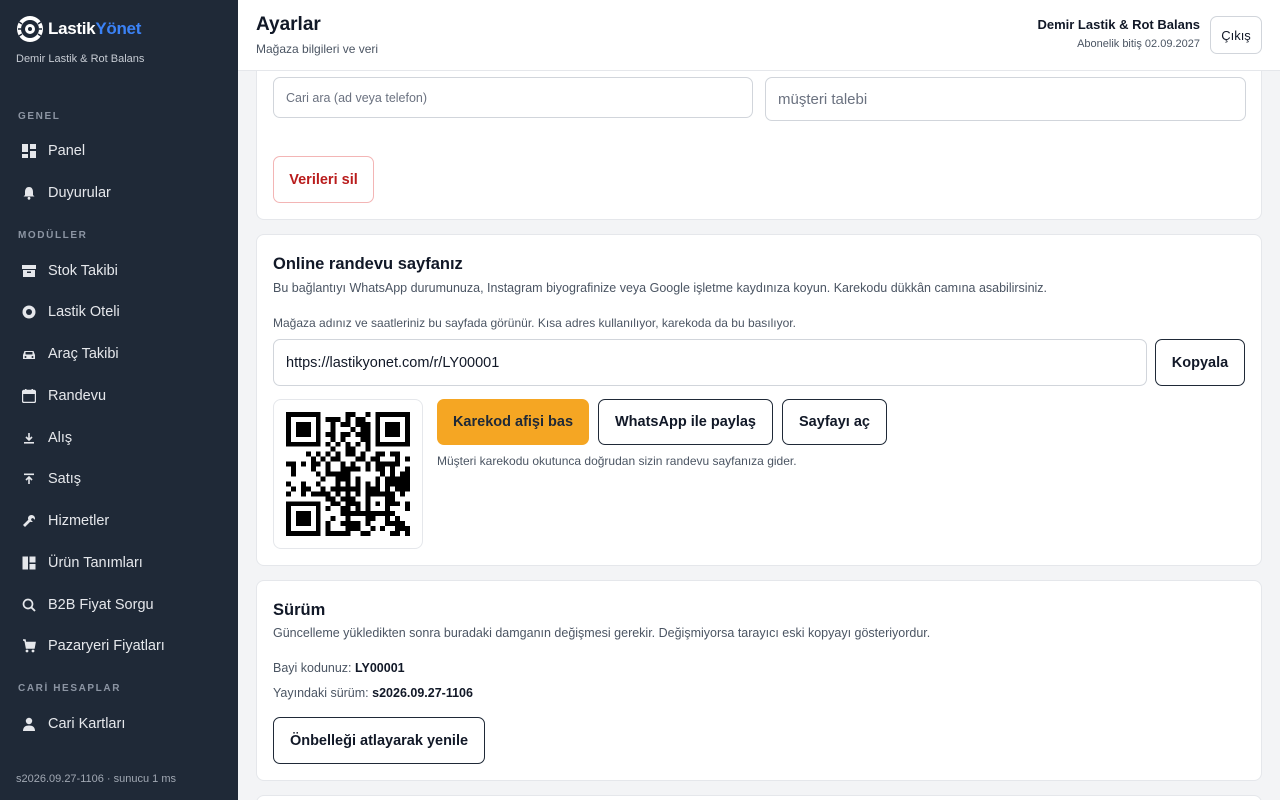  I want to click on print-qr-poster-button: Karekod afişi bas, so click(513, 422).